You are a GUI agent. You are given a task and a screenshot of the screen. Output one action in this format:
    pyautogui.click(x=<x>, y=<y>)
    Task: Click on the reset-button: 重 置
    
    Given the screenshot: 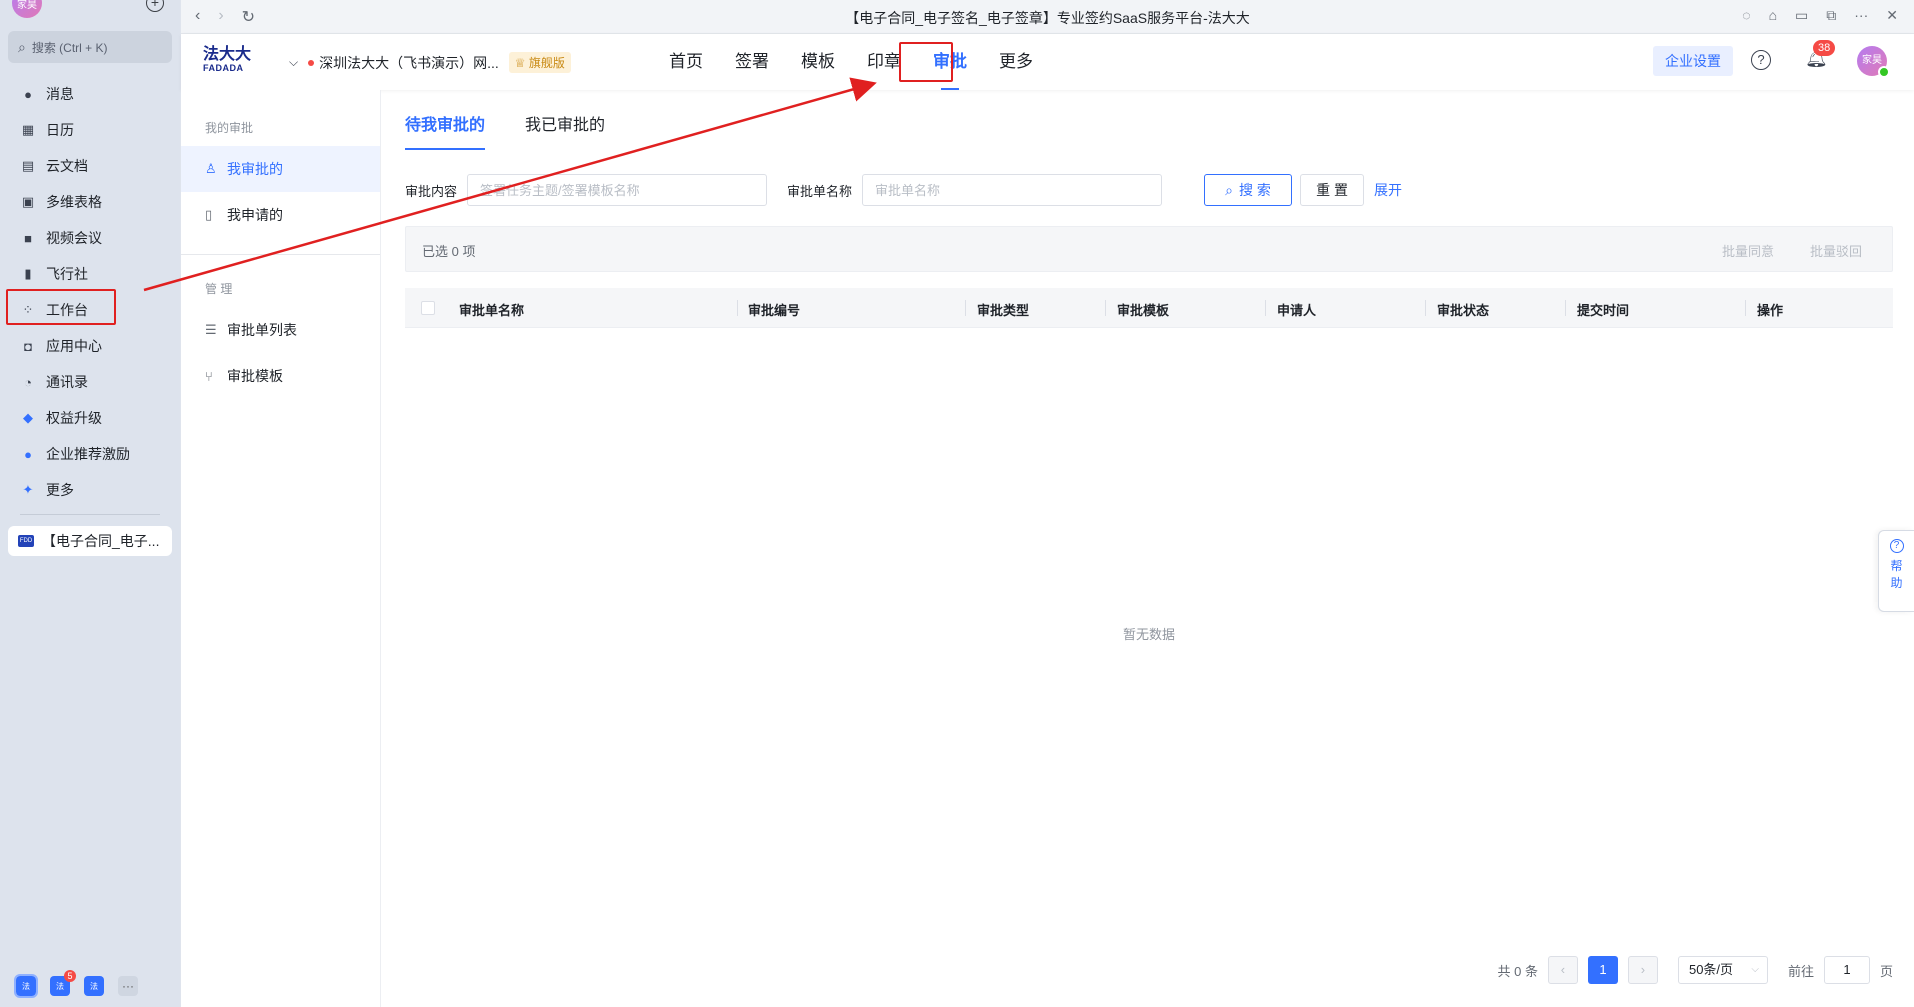 What is the action you would take?
    pyautogui.click(x=1332, y=190)
    